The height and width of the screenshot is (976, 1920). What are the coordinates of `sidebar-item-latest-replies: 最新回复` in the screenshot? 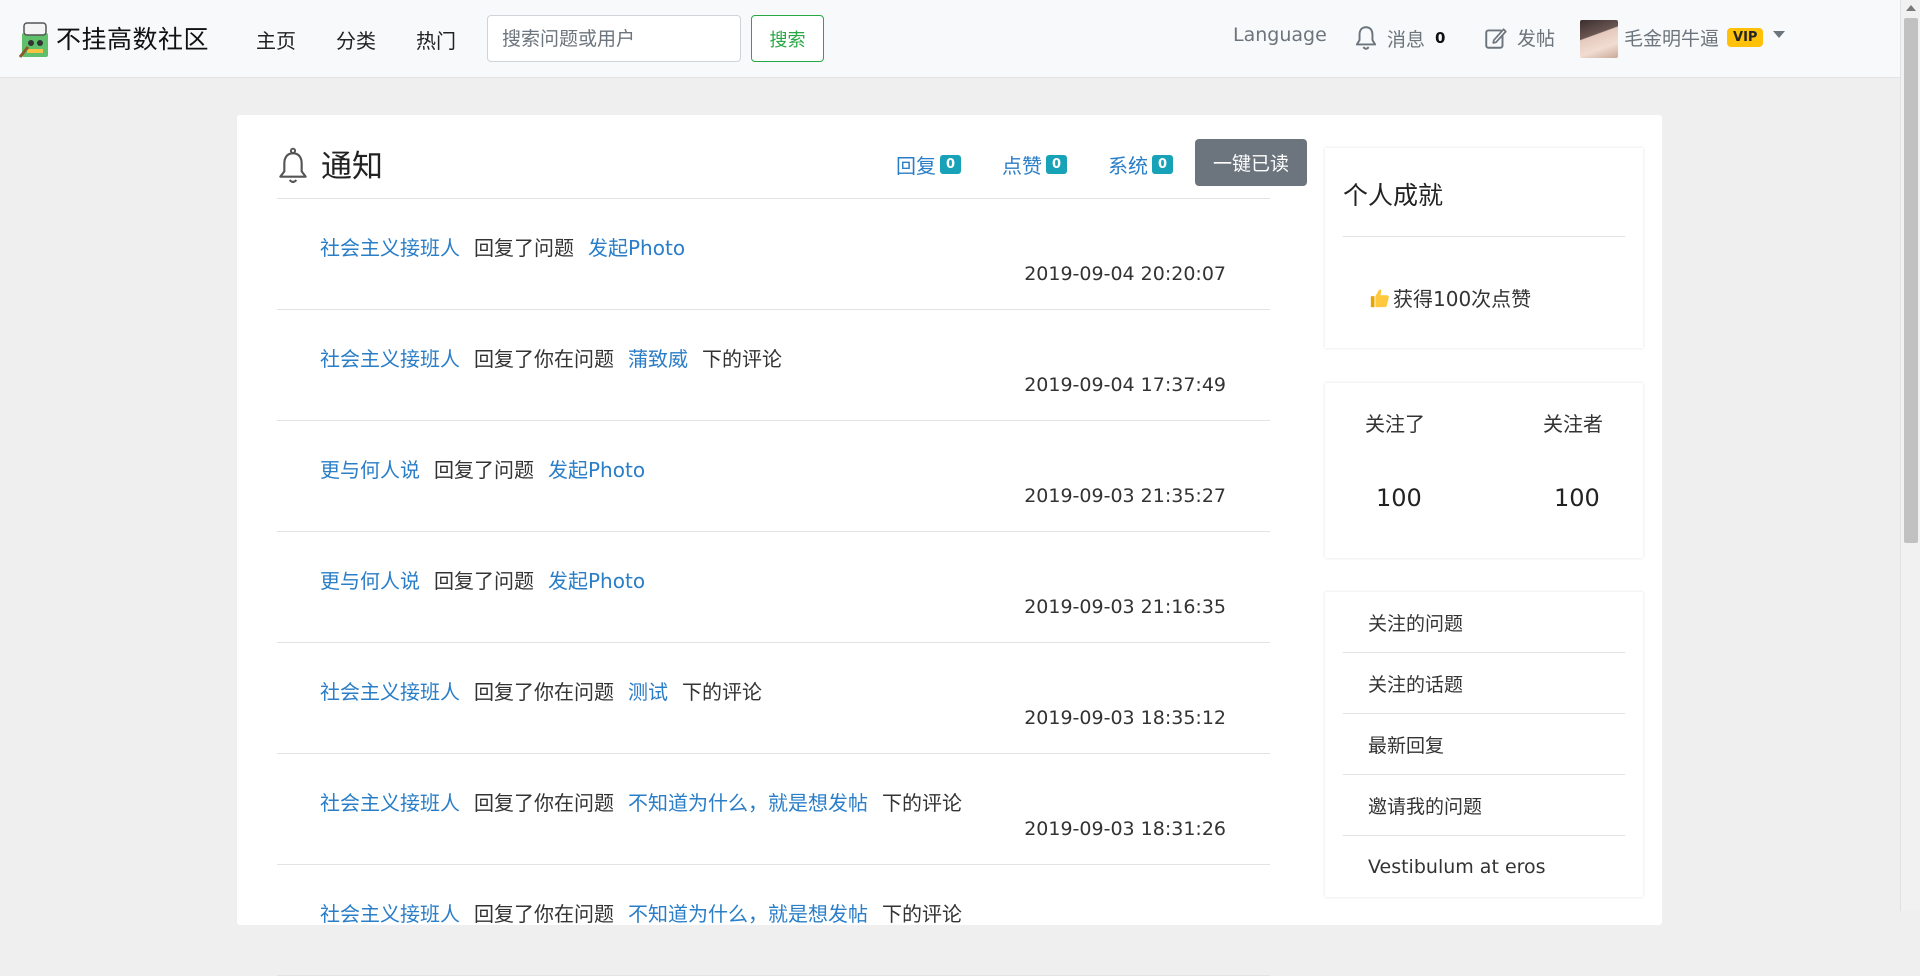 It's located at (1484, 744).